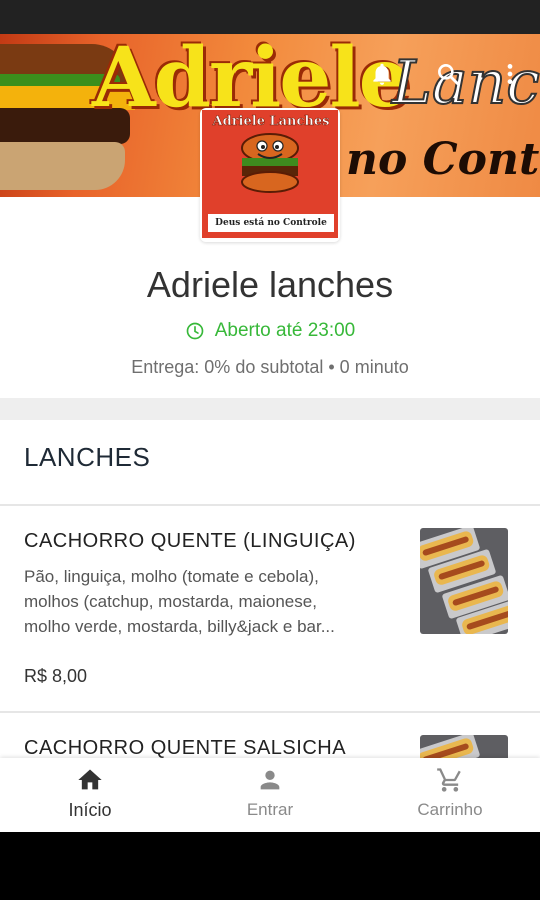  Describe the element at coordinates (271, 122) in the screenshot. I see `logo-arc-text: Adriele Lanches` at that location.